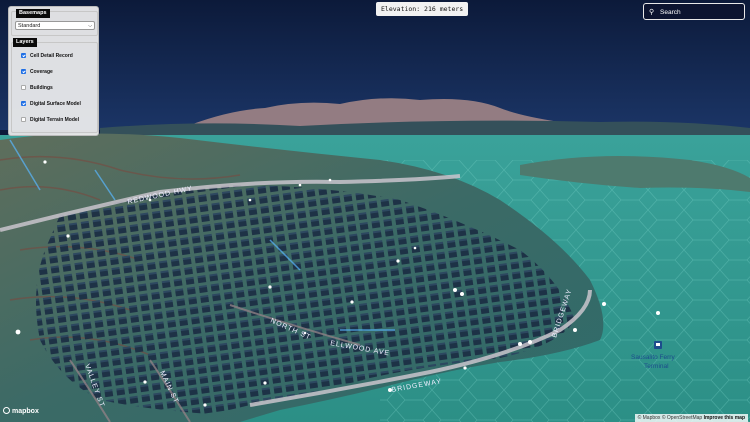 The height and width of the screenshot is (422, 750). I want to click on poi-label-line1: Sausalito Ferry, so click(653, 357).